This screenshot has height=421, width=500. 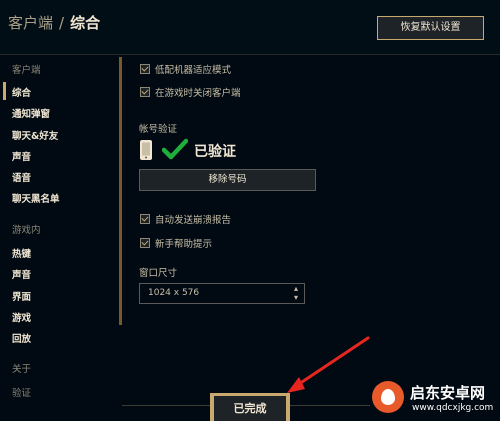 I want to click on checkbox-label: 在游戏时关闭客户端, so click(x=198, y=93).